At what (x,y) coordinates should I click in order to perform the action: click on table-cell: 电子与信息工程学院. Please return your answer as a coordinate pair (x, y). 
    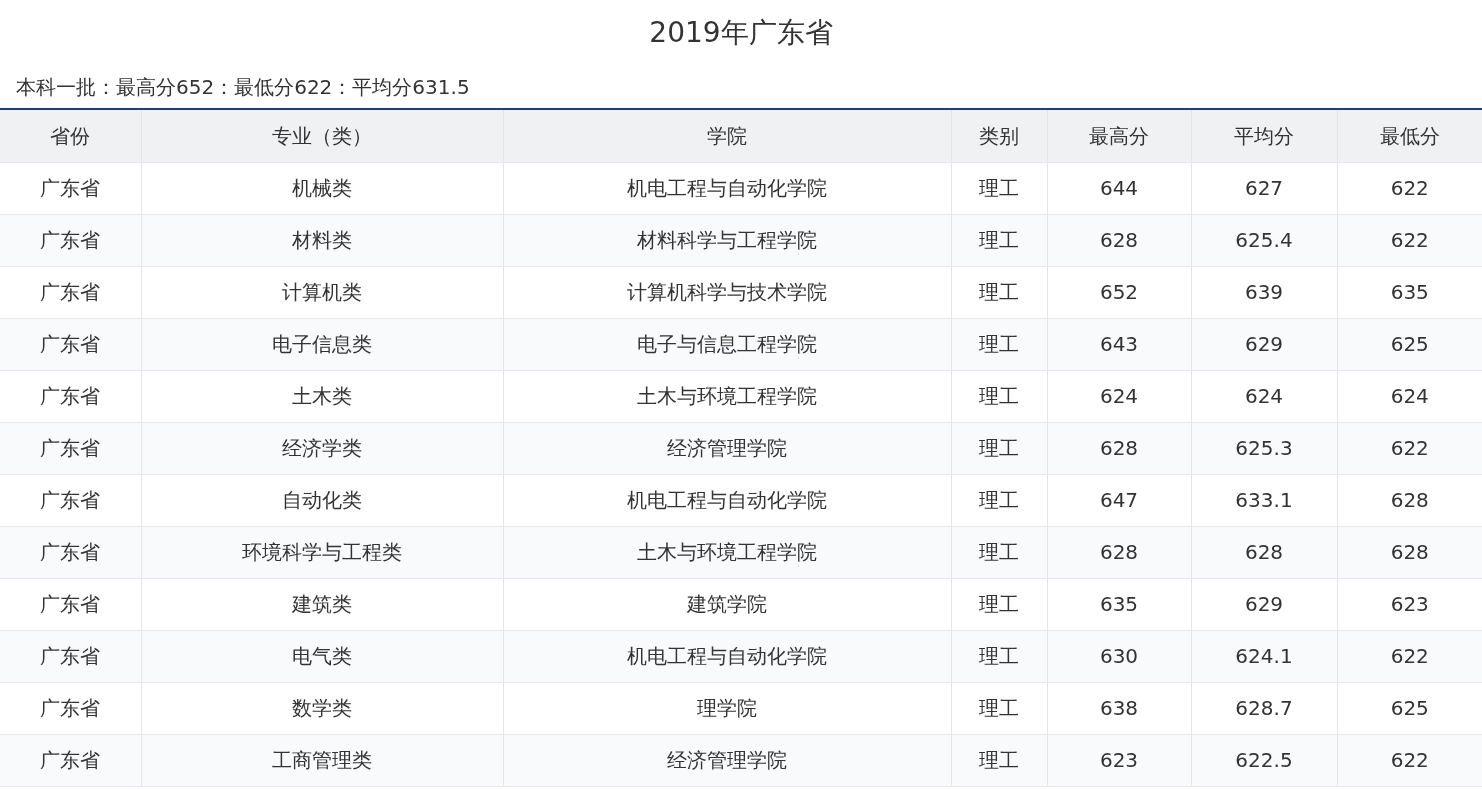
    Looking at the image, I should click on (727, 344).